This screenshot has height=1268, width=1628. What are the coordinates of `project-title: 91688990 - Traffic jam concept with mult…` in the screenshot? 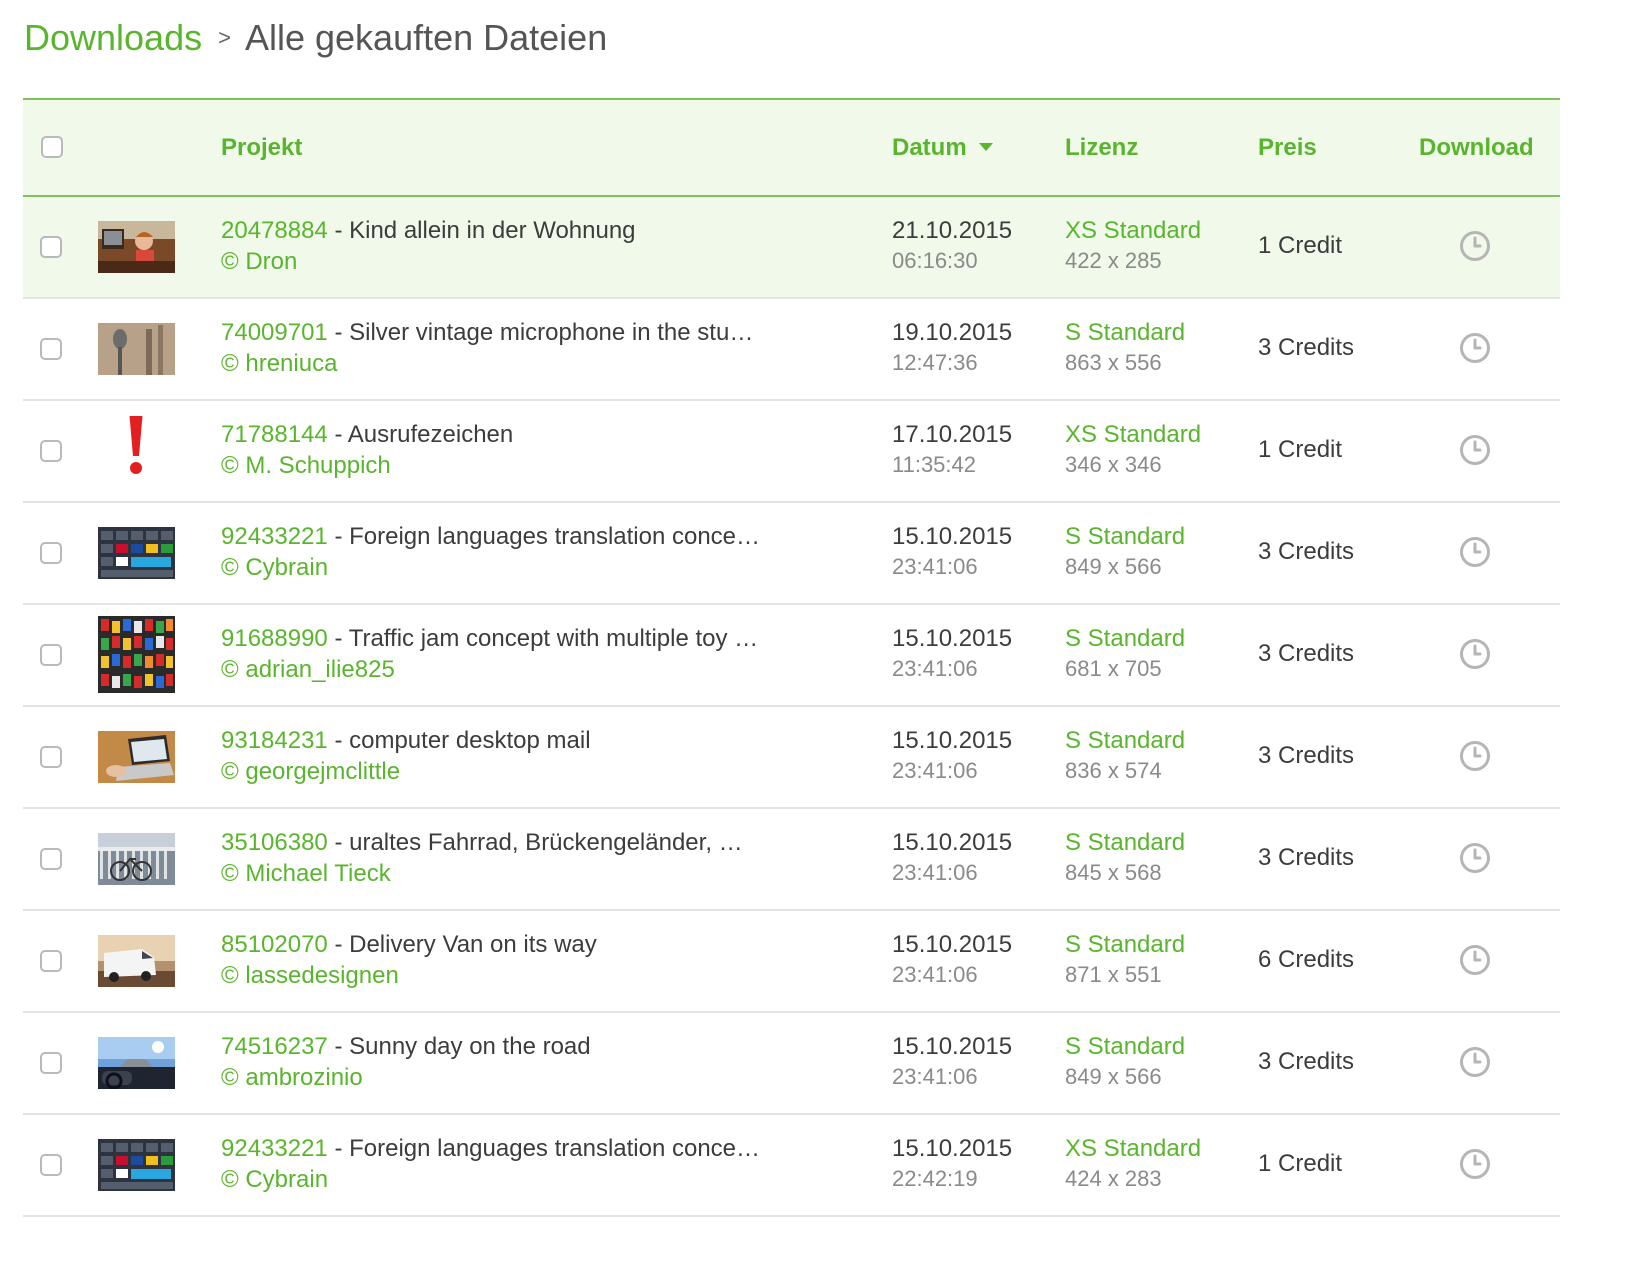 It's located at (489, 639).